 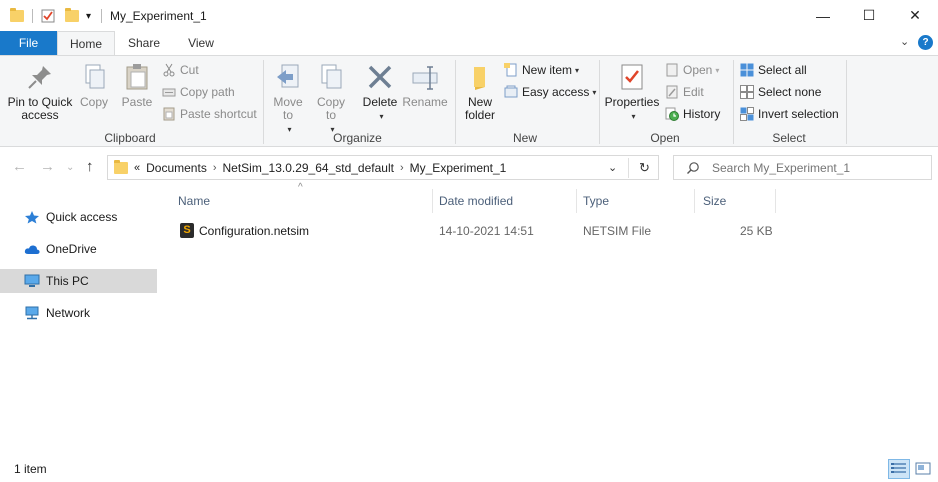 What do you see at coordinates (817, 167) in the screenshot?
I see `search-input` at bounding box center [817, 167].